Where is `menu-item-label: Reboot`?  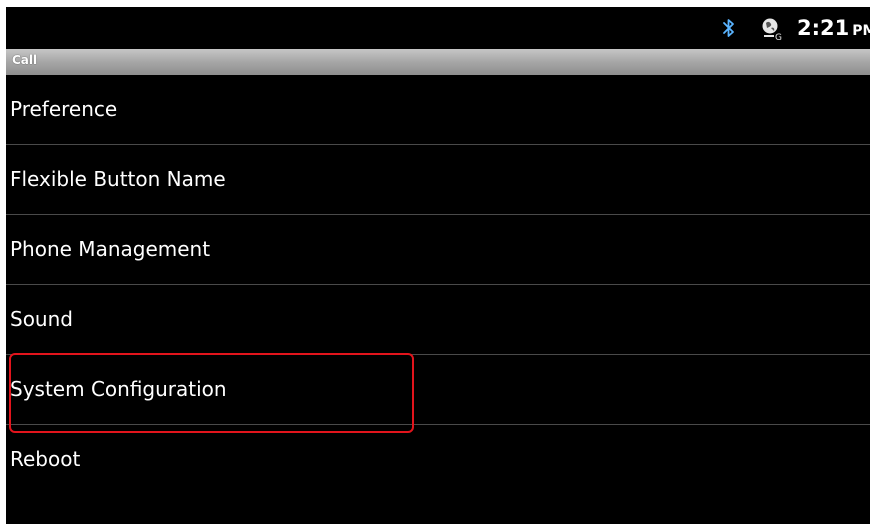 menu-item-label: Reboot is located at coordinates (45, 459).